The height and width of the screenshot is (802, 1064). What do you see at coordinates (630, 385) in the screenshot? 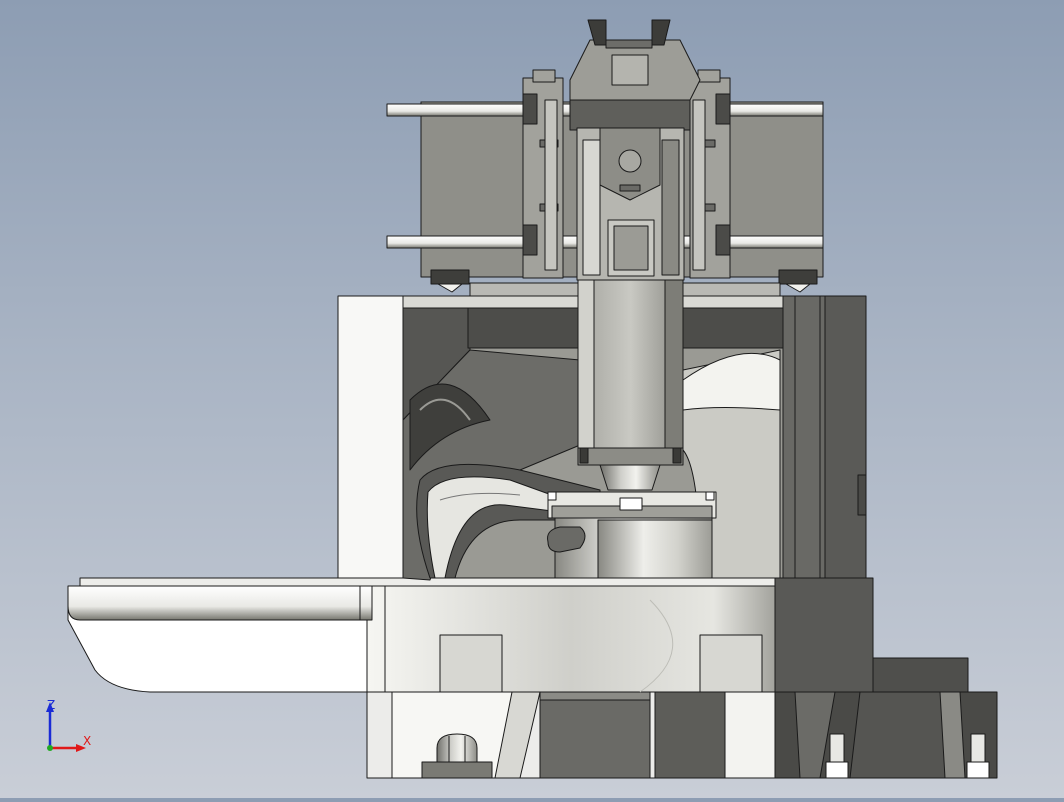
I see `spindle` at bounding box center [630, 385].